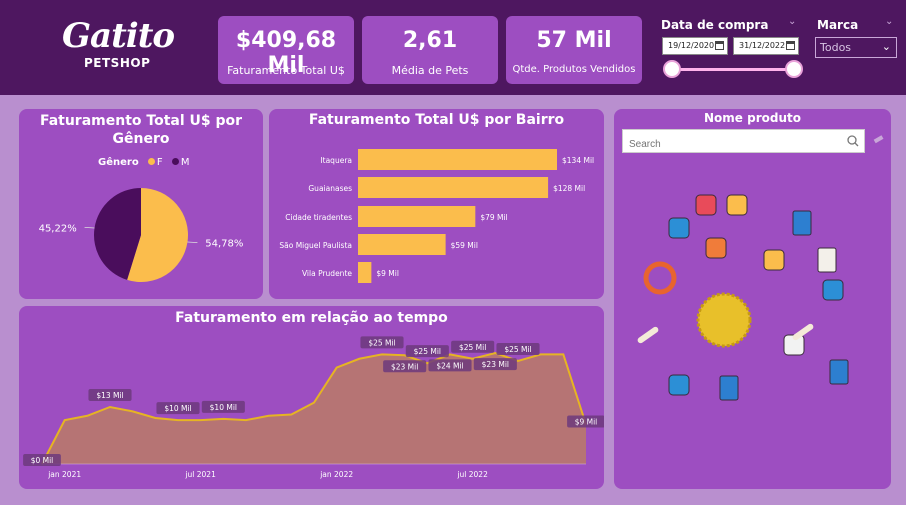  I want to click on product-icon-grid, so click(742, 297).